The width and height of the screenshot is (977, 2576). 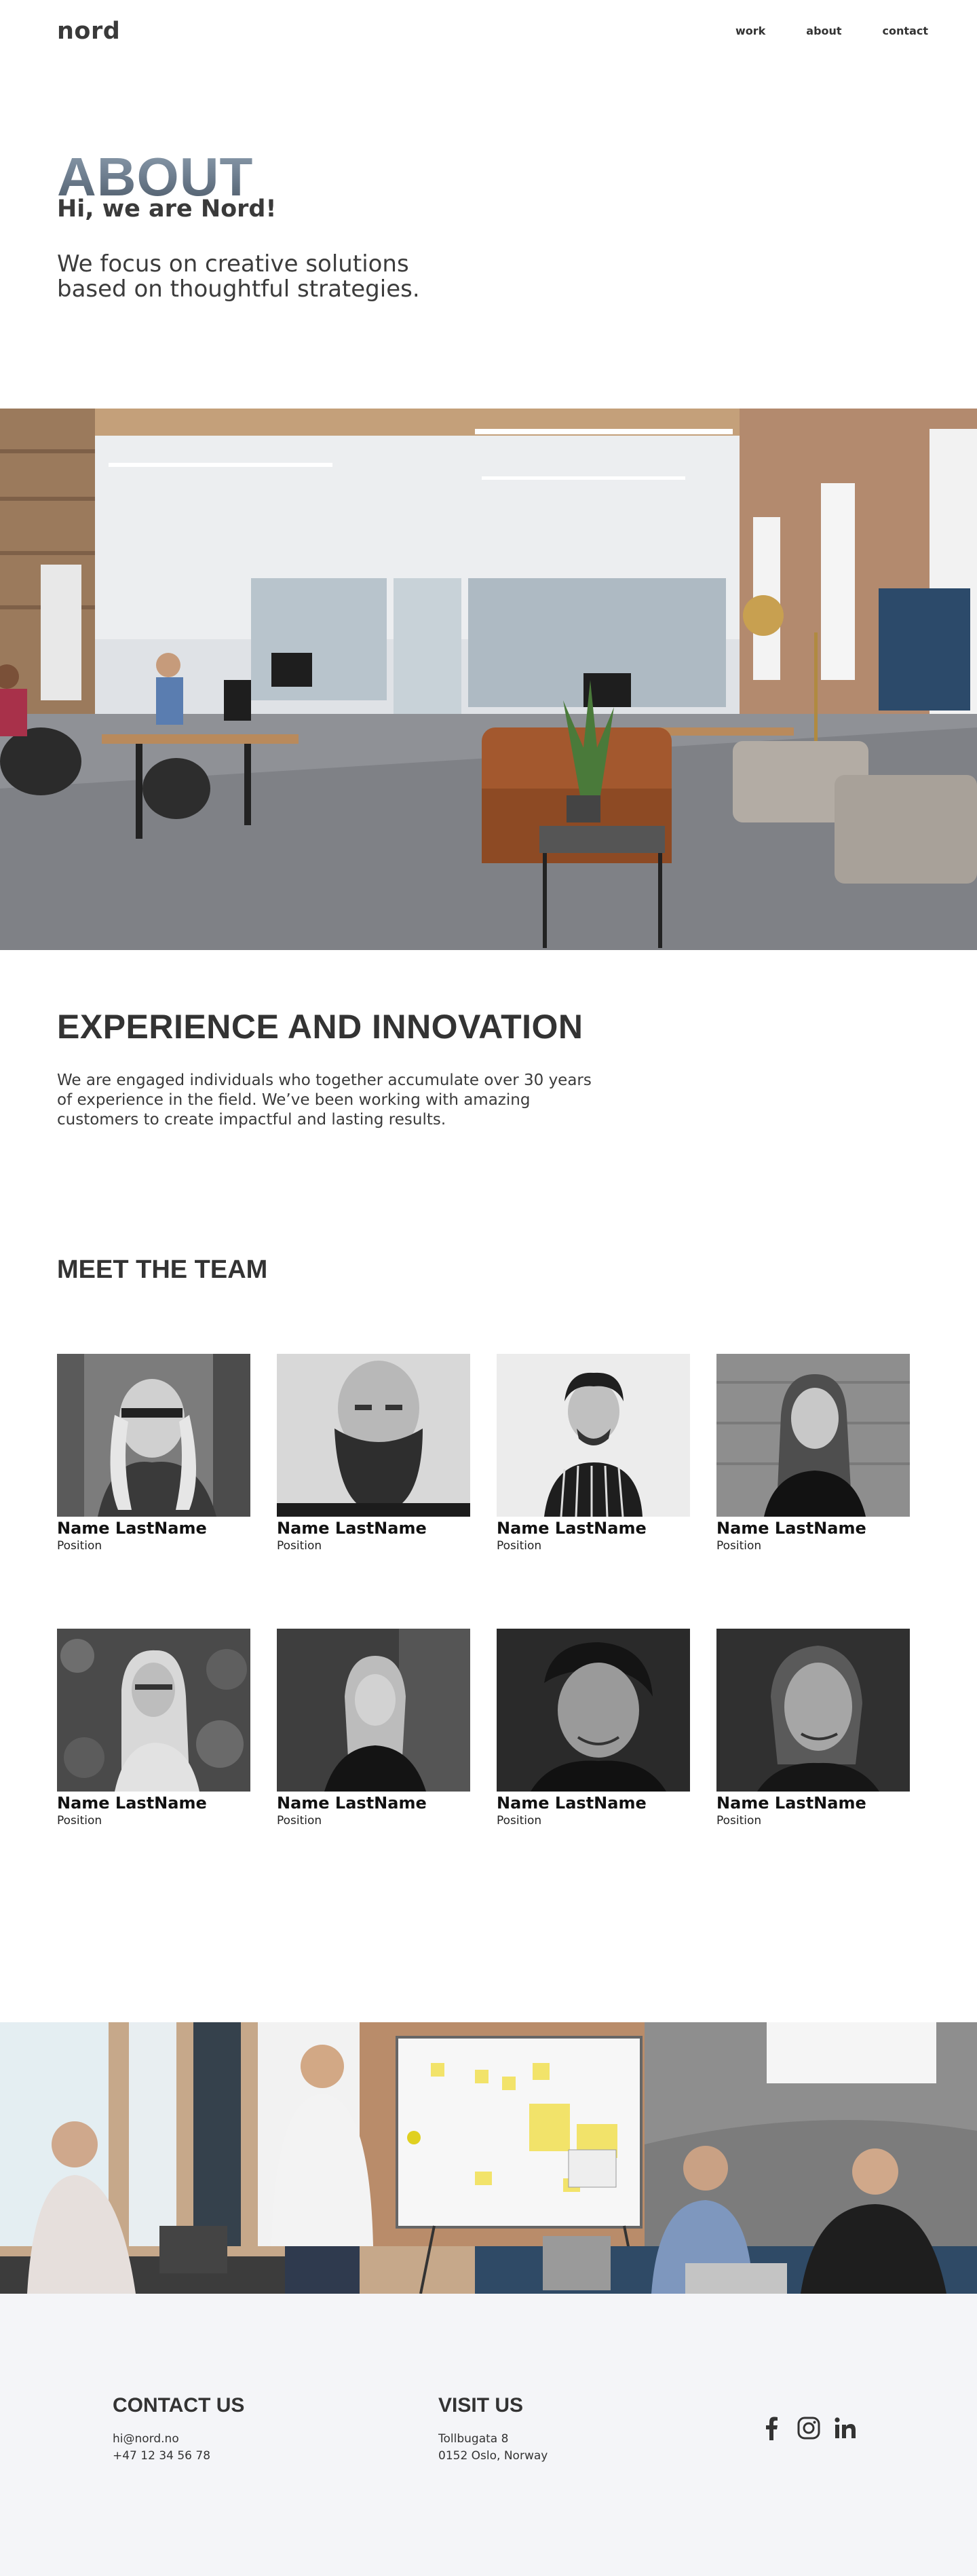 What do you see at coordinates (179, 2439) in the screenshot?
I see `contact-email-link: hi@nord.no` at bounding box center [179, 2439].